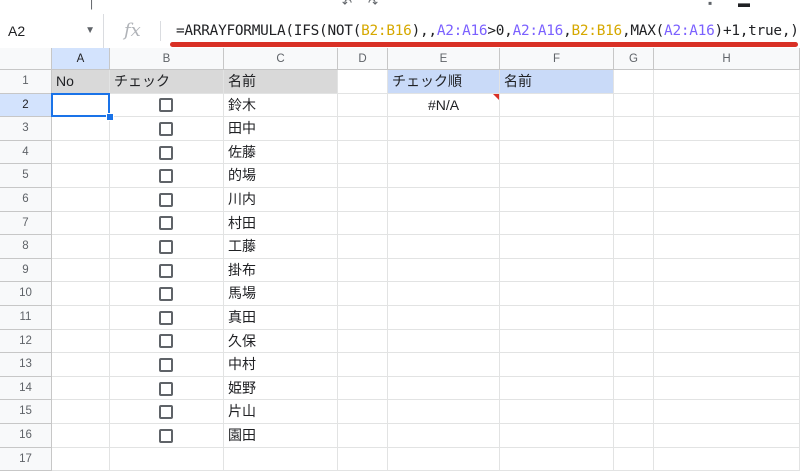 The image size is (800, 474). I want to click on column-header-b: B, so click(167, 59).